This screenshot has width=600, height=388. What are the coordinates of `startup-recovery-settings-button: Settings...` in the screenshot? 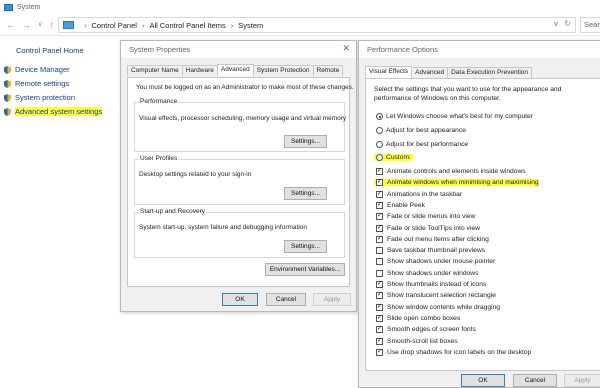 It's located at (305, 246).